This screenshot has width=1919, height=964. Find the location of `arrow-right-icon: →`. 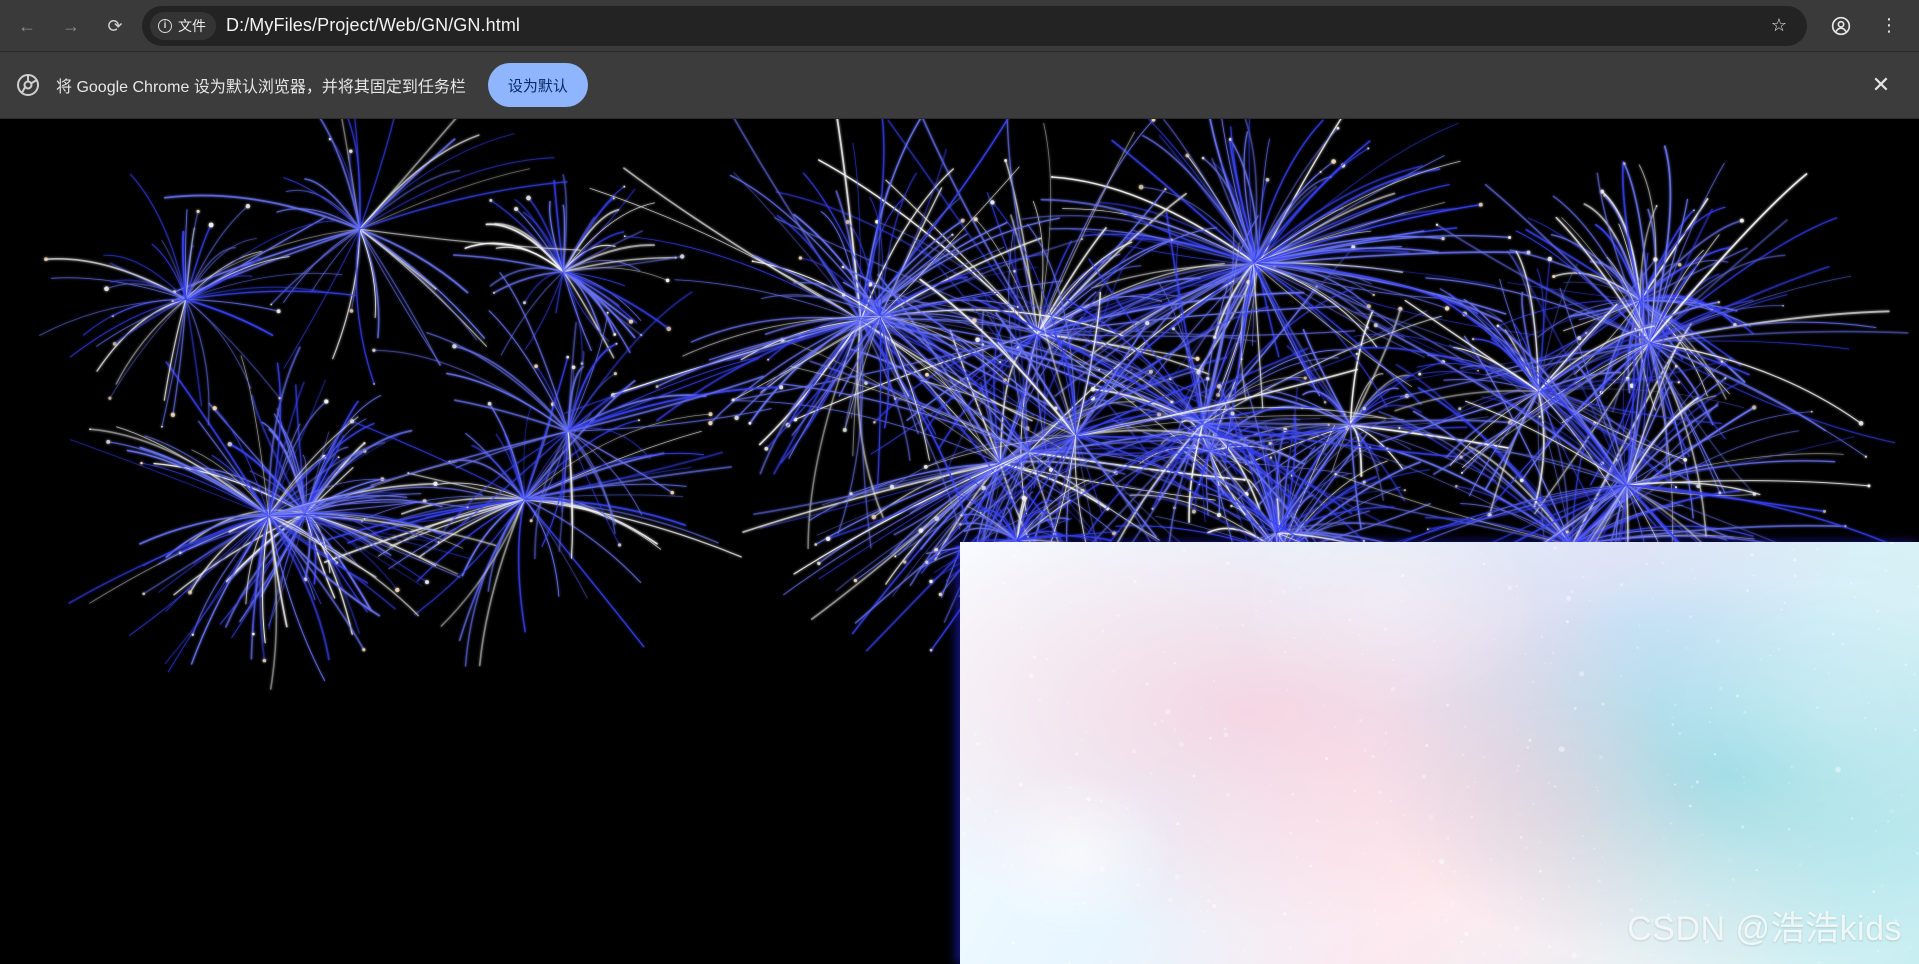

arrow-right-icon: → is located at coordinates (71, 25).